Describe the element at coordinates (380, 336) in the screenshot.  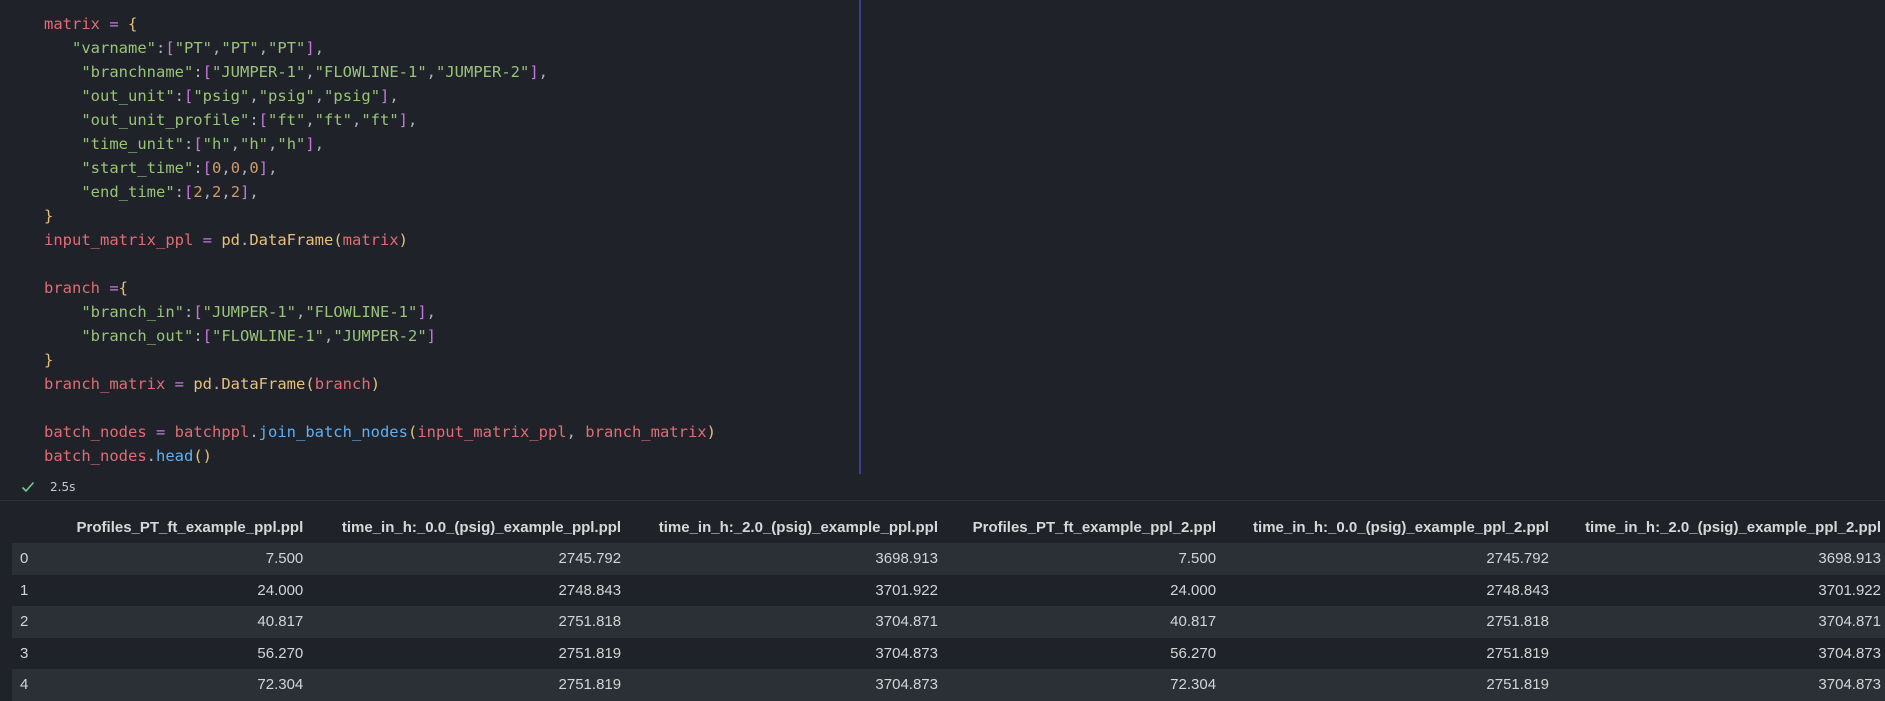
I see `code-line: "branch_out":["FLOWLINE-1","JUMPER-2"]` at that location.